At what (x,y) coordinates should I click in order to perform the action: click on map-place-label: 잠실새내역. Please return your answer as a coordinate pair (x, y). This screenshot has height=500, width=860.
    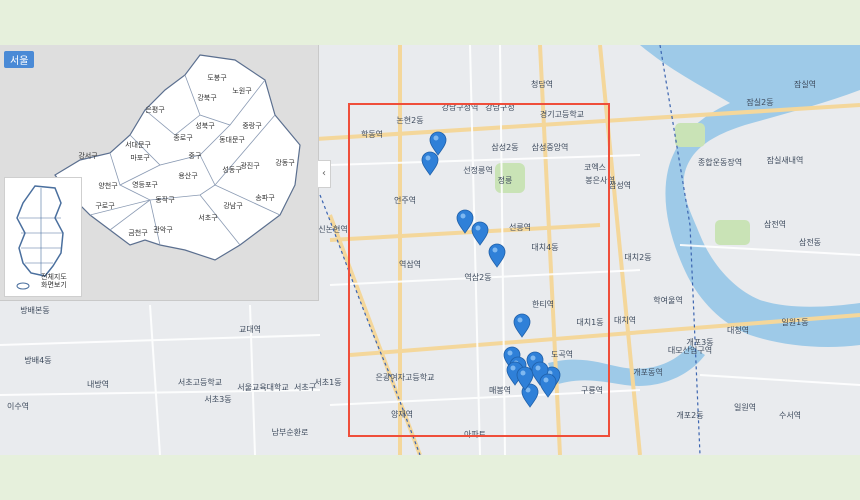
    Looking at the image, I should click on (785, 160).